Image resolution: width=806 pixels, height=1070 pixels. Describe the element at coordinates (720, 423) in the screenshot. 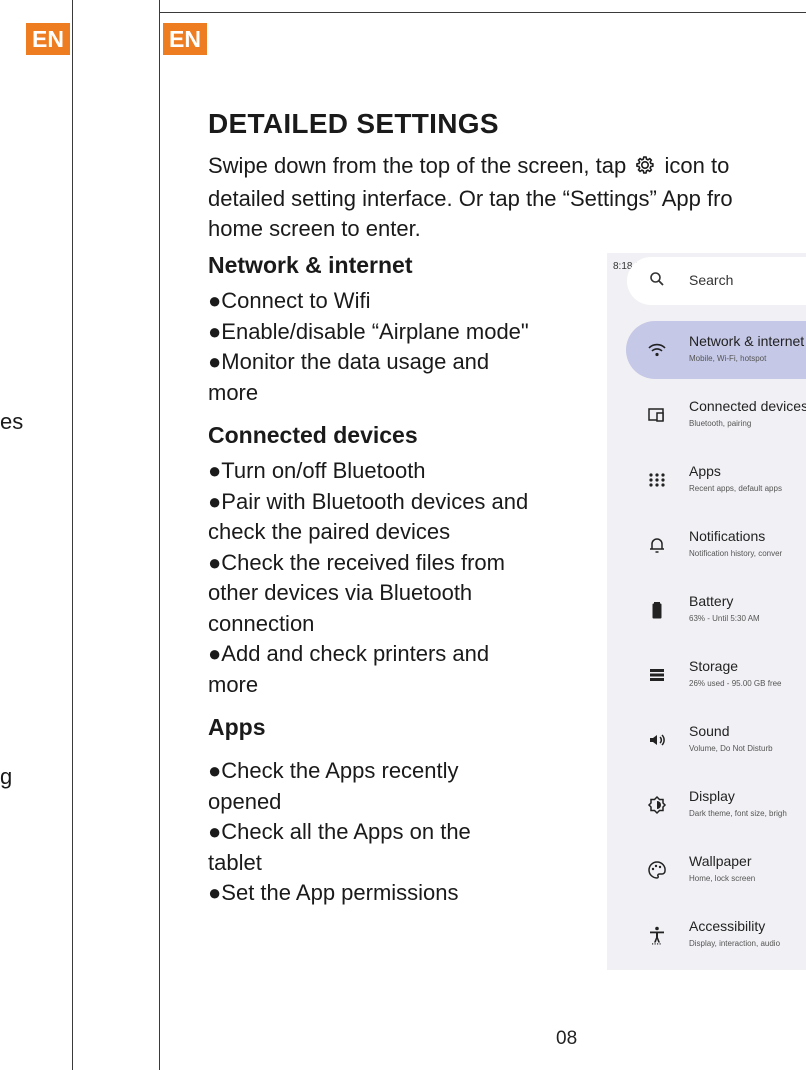

I see `item-subtitle: Bluetooth, pairing` at that location.